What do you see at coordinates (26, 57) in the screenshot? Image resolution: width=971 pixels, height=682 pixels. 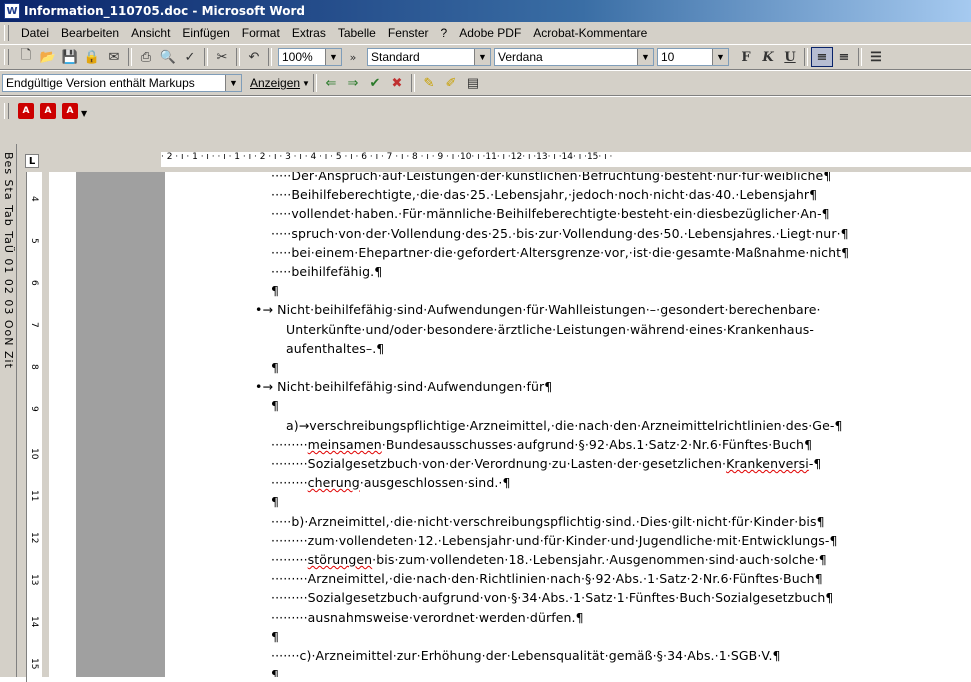 I see `new-document-icon: 🗋` at bounding box center [26, 57].